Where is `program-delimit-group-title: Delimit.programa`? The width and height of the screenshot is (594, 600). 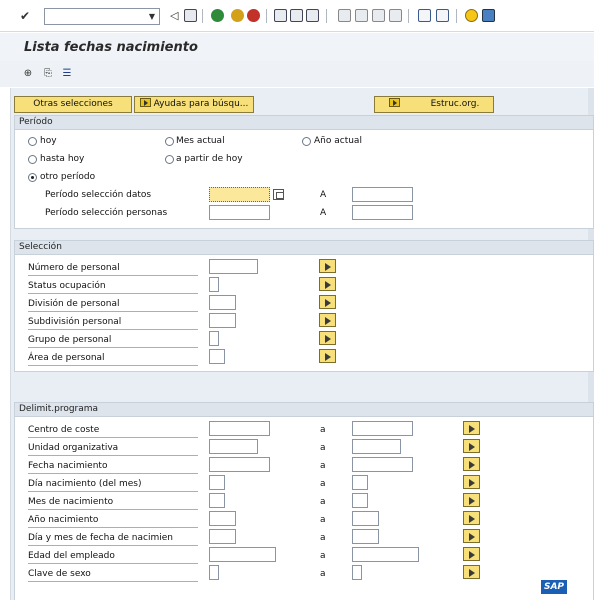 program-delimit-group-title: Delimit.programa is located at coordinates (304, 410).